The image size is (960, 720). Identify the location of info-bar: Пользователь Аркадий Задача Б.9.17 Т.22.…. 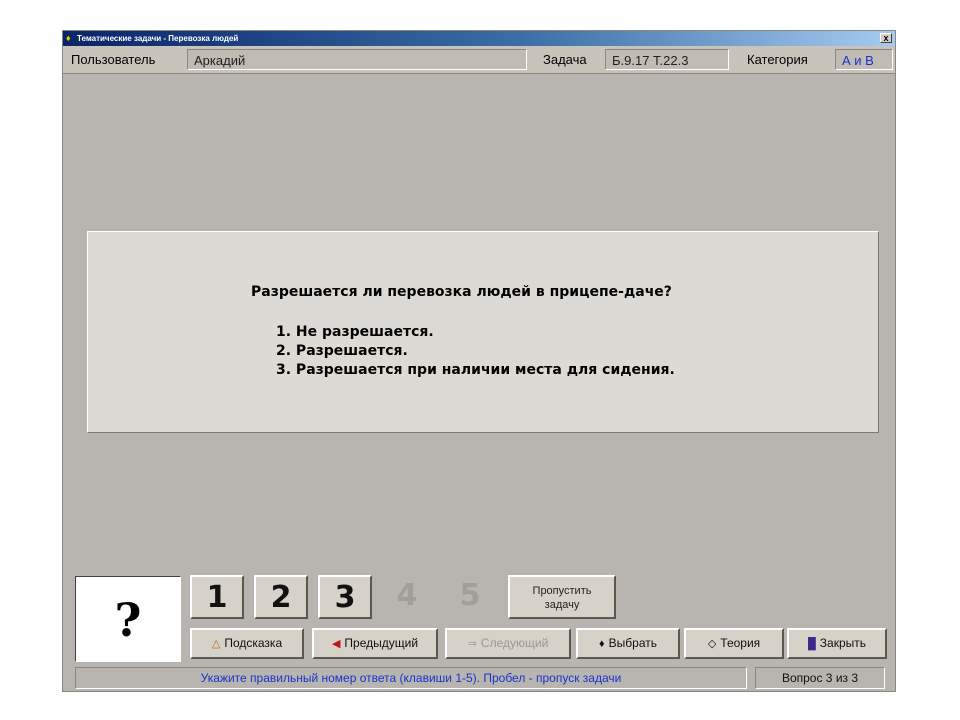
(479, 60).